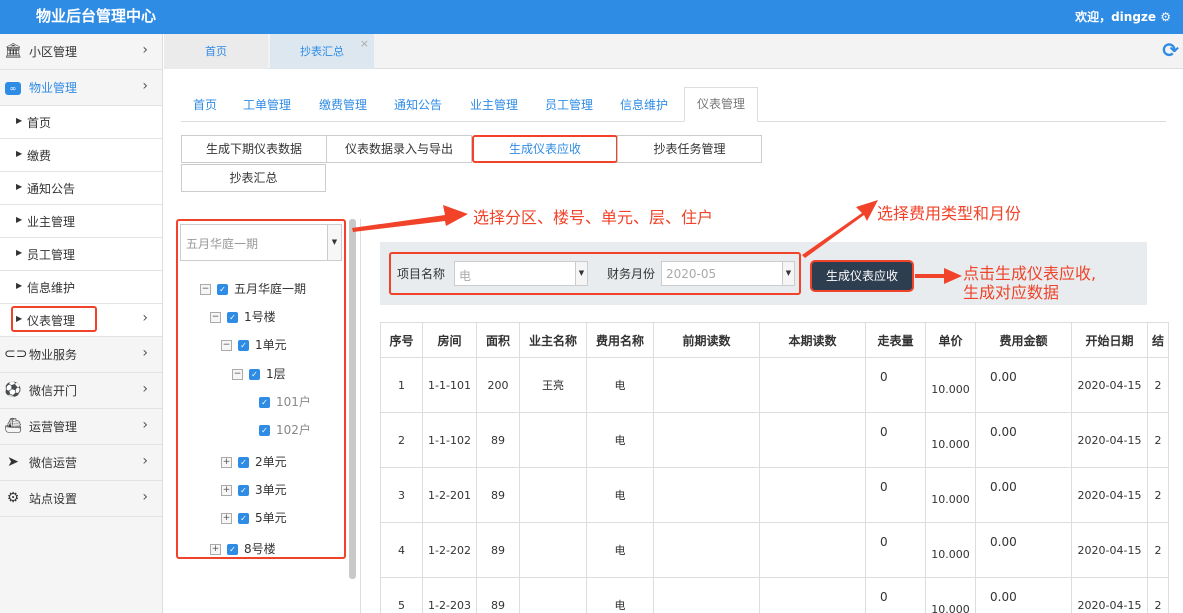 The image size is (1183, 613). Describe the element at coordinates (81, 155) in the screenshot. I see `sidebar-subitem-payment: ▶ 缴费` at that location.